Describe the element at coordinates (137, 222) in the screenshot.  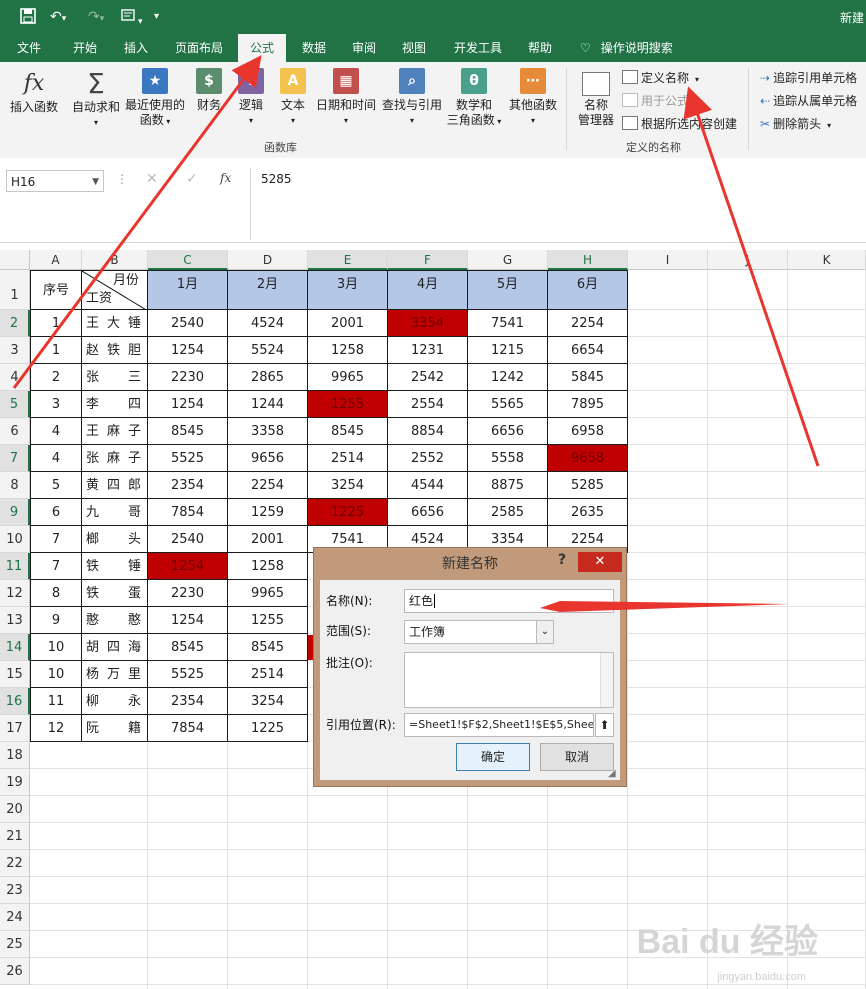
I see `arrow-to-formulas-tab` at that location.